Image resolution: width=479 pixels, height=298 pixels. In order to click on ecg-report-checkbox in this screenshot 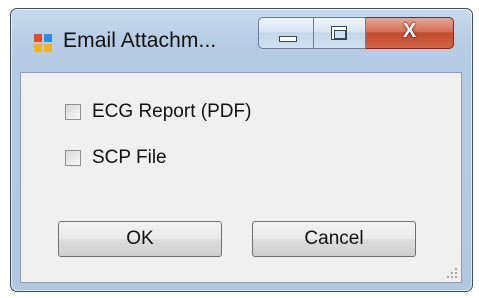, I will do `click(73, 112)`.